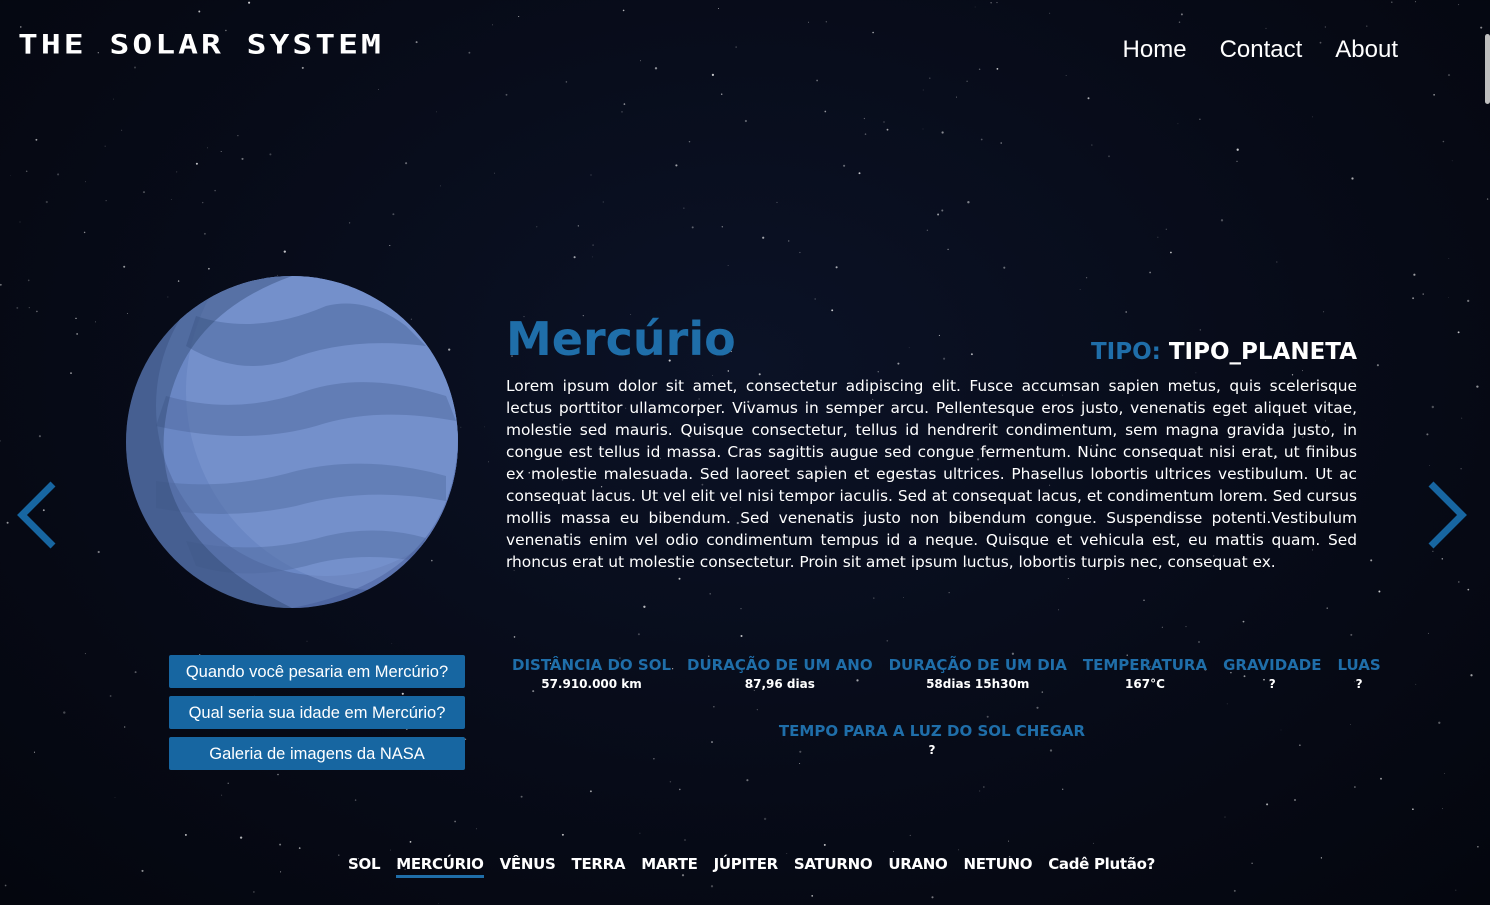 The image size is (1490, 905). Describe the element at coordinates (292, 442) in the screenshot. I see `planet-illustration` at that location.